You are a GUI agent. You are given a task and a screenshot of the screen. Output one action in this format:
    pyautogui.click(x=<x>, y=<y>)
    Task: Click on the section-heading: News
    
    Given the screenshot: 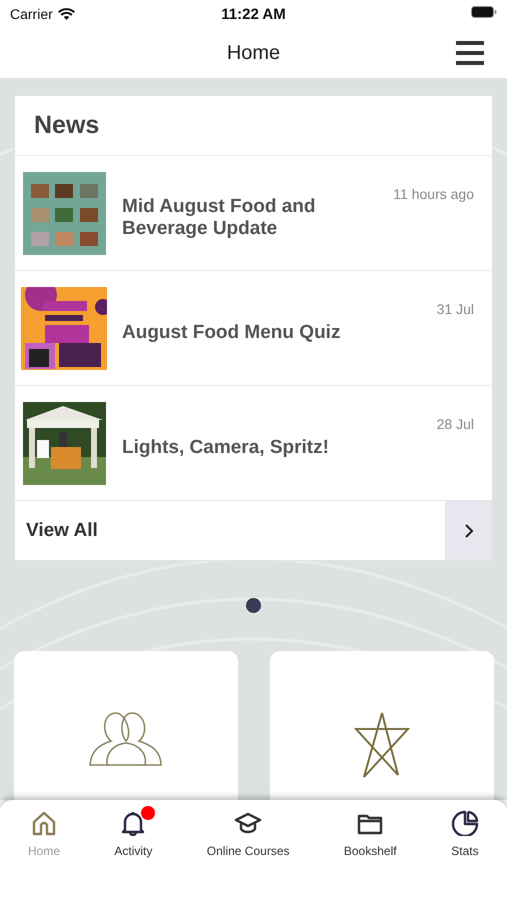 What is the action you would take?
    pyautogui.click(x=67, y=125)
    